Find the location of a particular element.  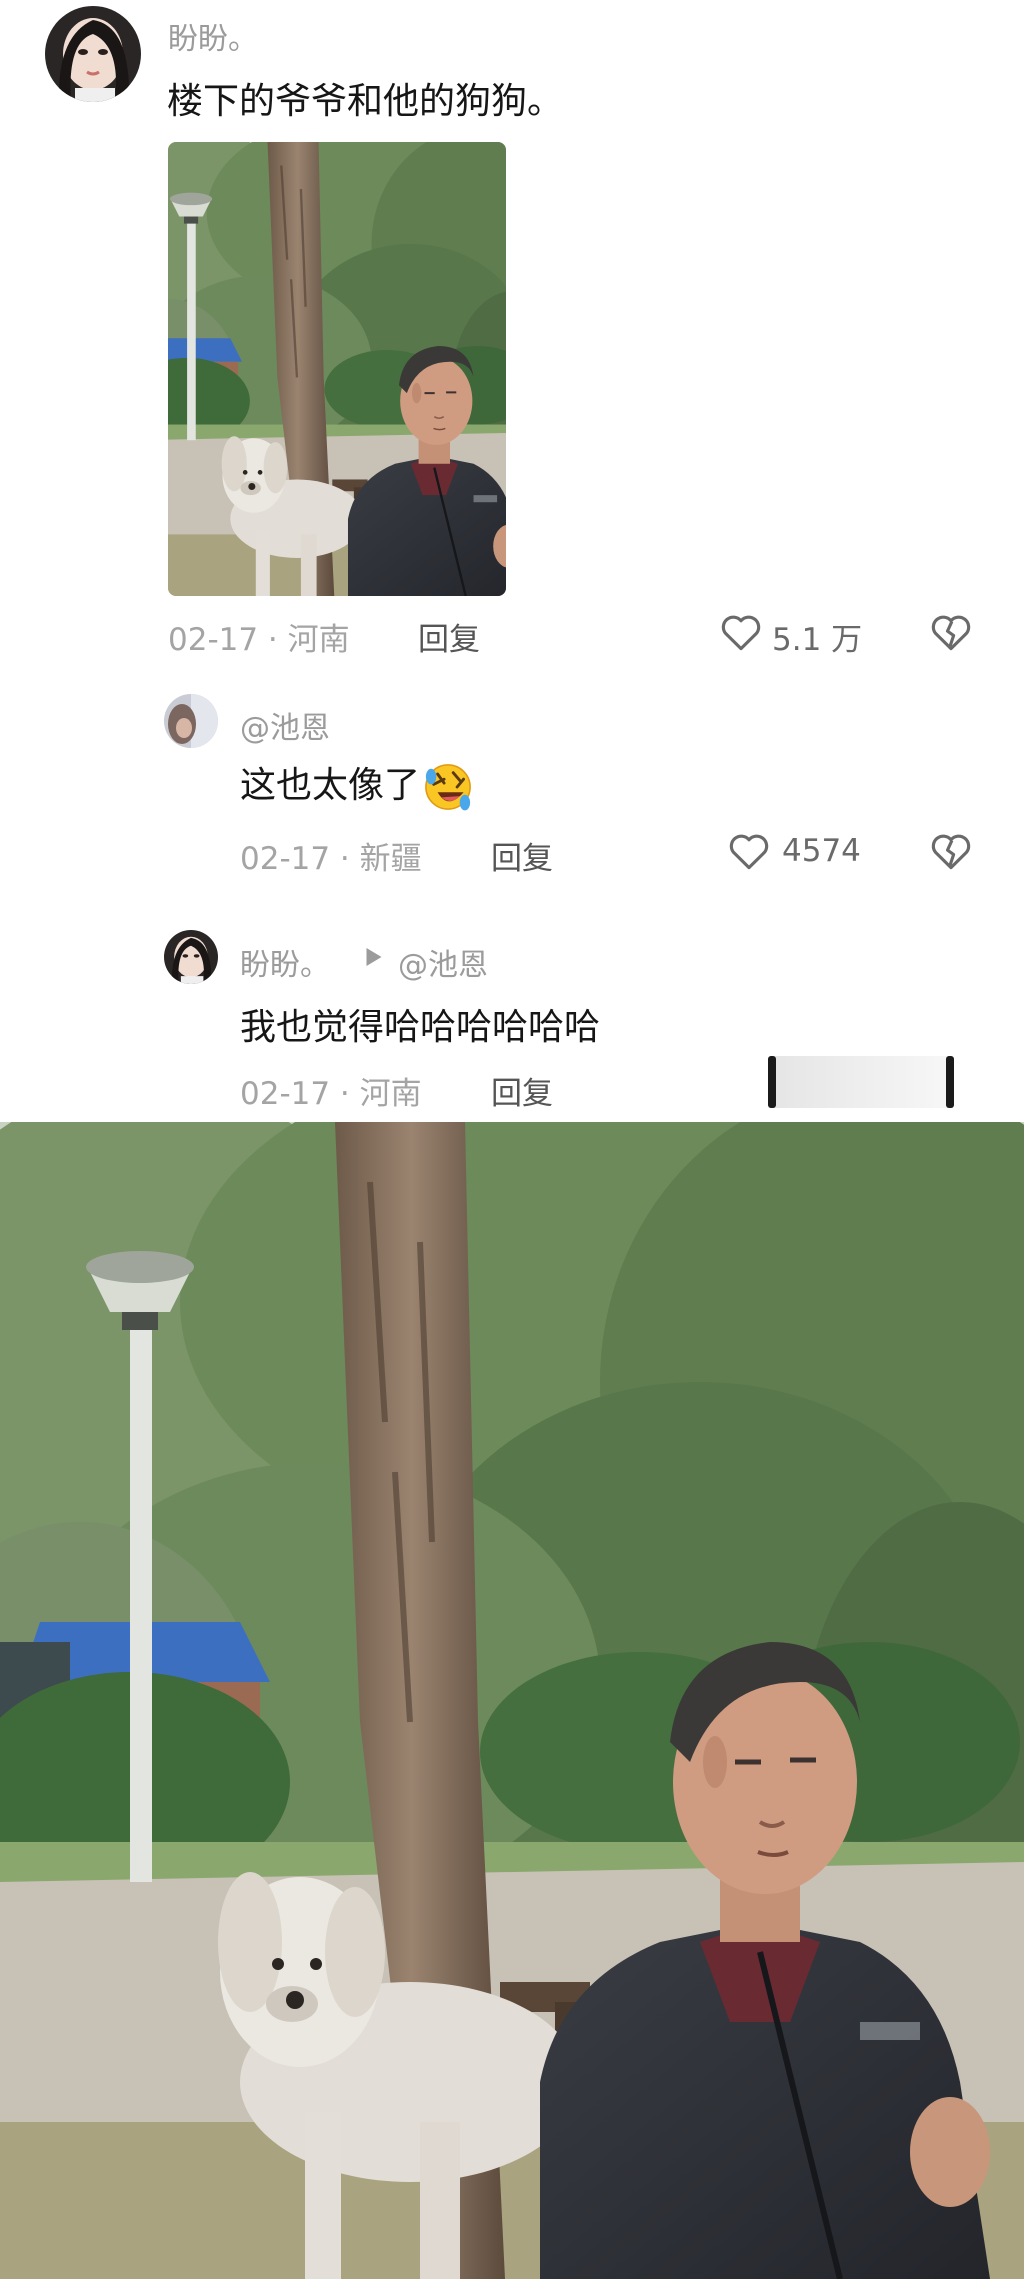

like-count: 5.1 万 is located at coordinates (817, 640).